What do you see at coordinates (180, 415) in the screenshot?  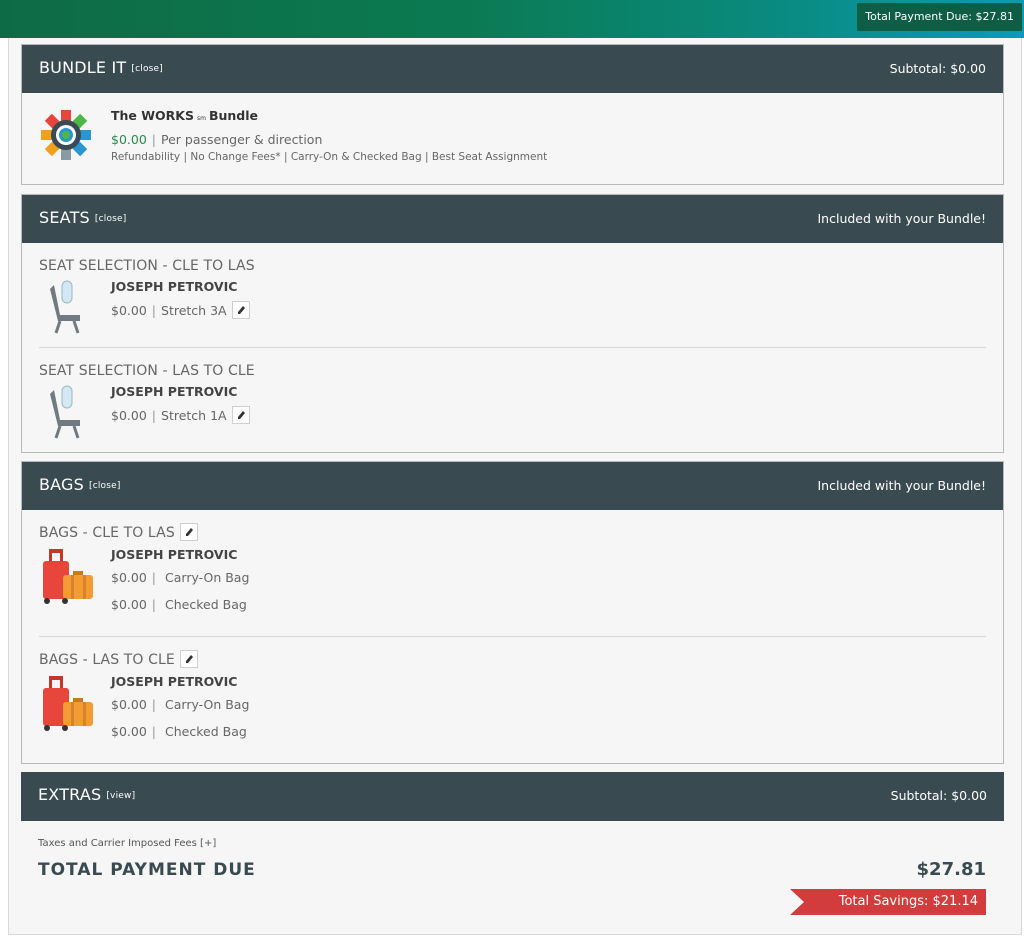 I see `seat-detail: $0.00 | Stretch 1A` at bounding box center [180, 415].